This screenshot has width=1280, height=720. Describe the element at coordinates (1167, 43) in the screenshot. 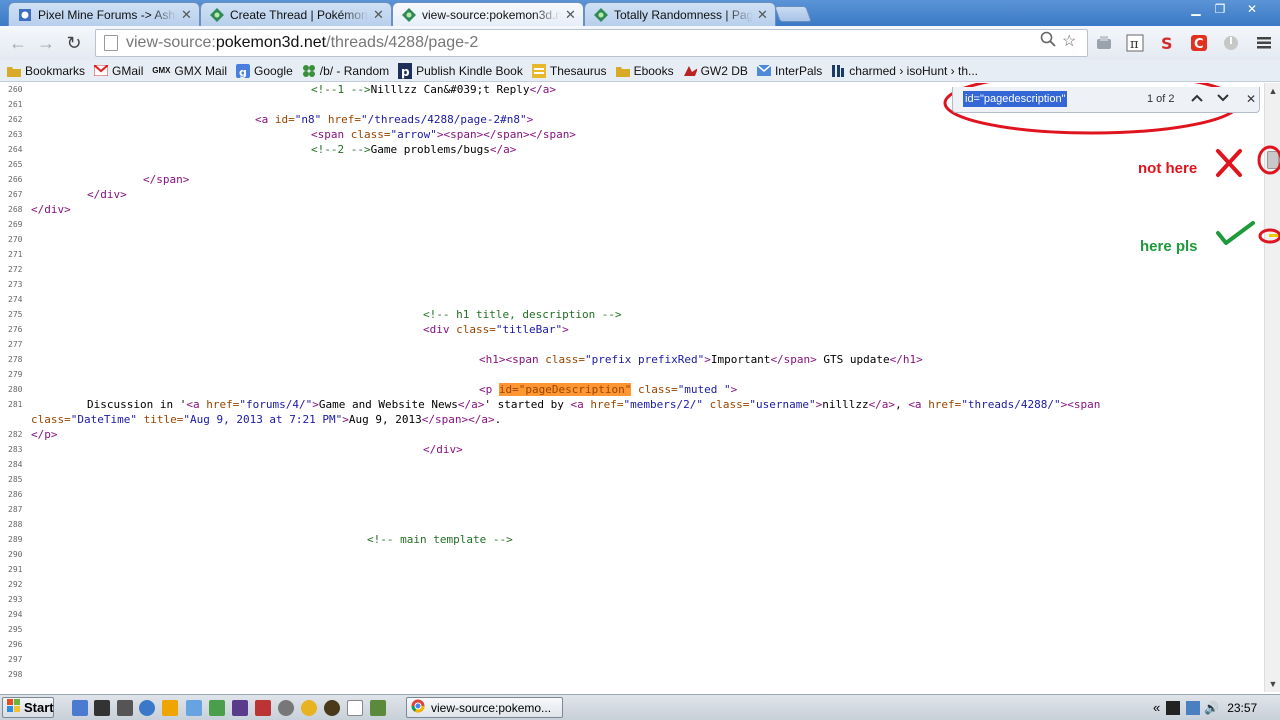

I see `s-extension-icon: S` at that location.